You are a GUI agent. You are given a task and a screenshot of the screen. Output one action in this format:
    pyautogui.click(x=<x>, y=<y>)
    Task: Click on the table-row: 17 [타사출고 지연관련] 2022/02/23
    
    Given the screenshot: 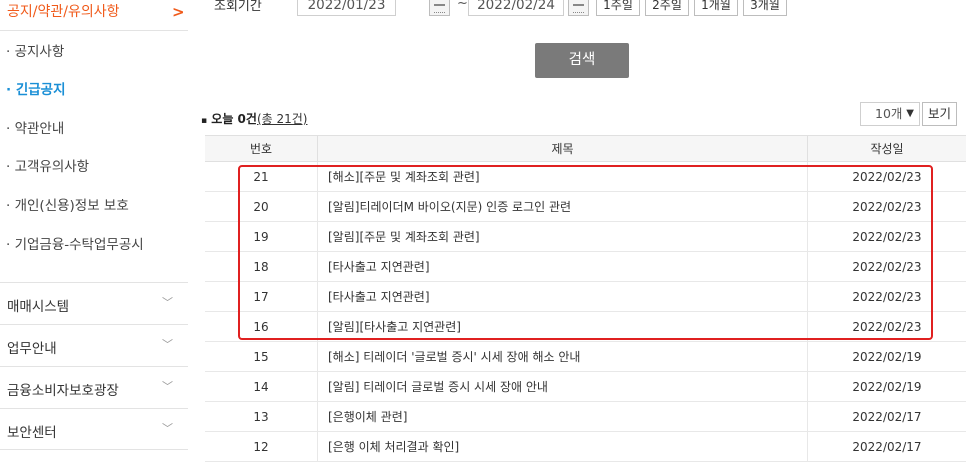 What is the action you would take?
    pyautogui.click(x=585, y=297)
    